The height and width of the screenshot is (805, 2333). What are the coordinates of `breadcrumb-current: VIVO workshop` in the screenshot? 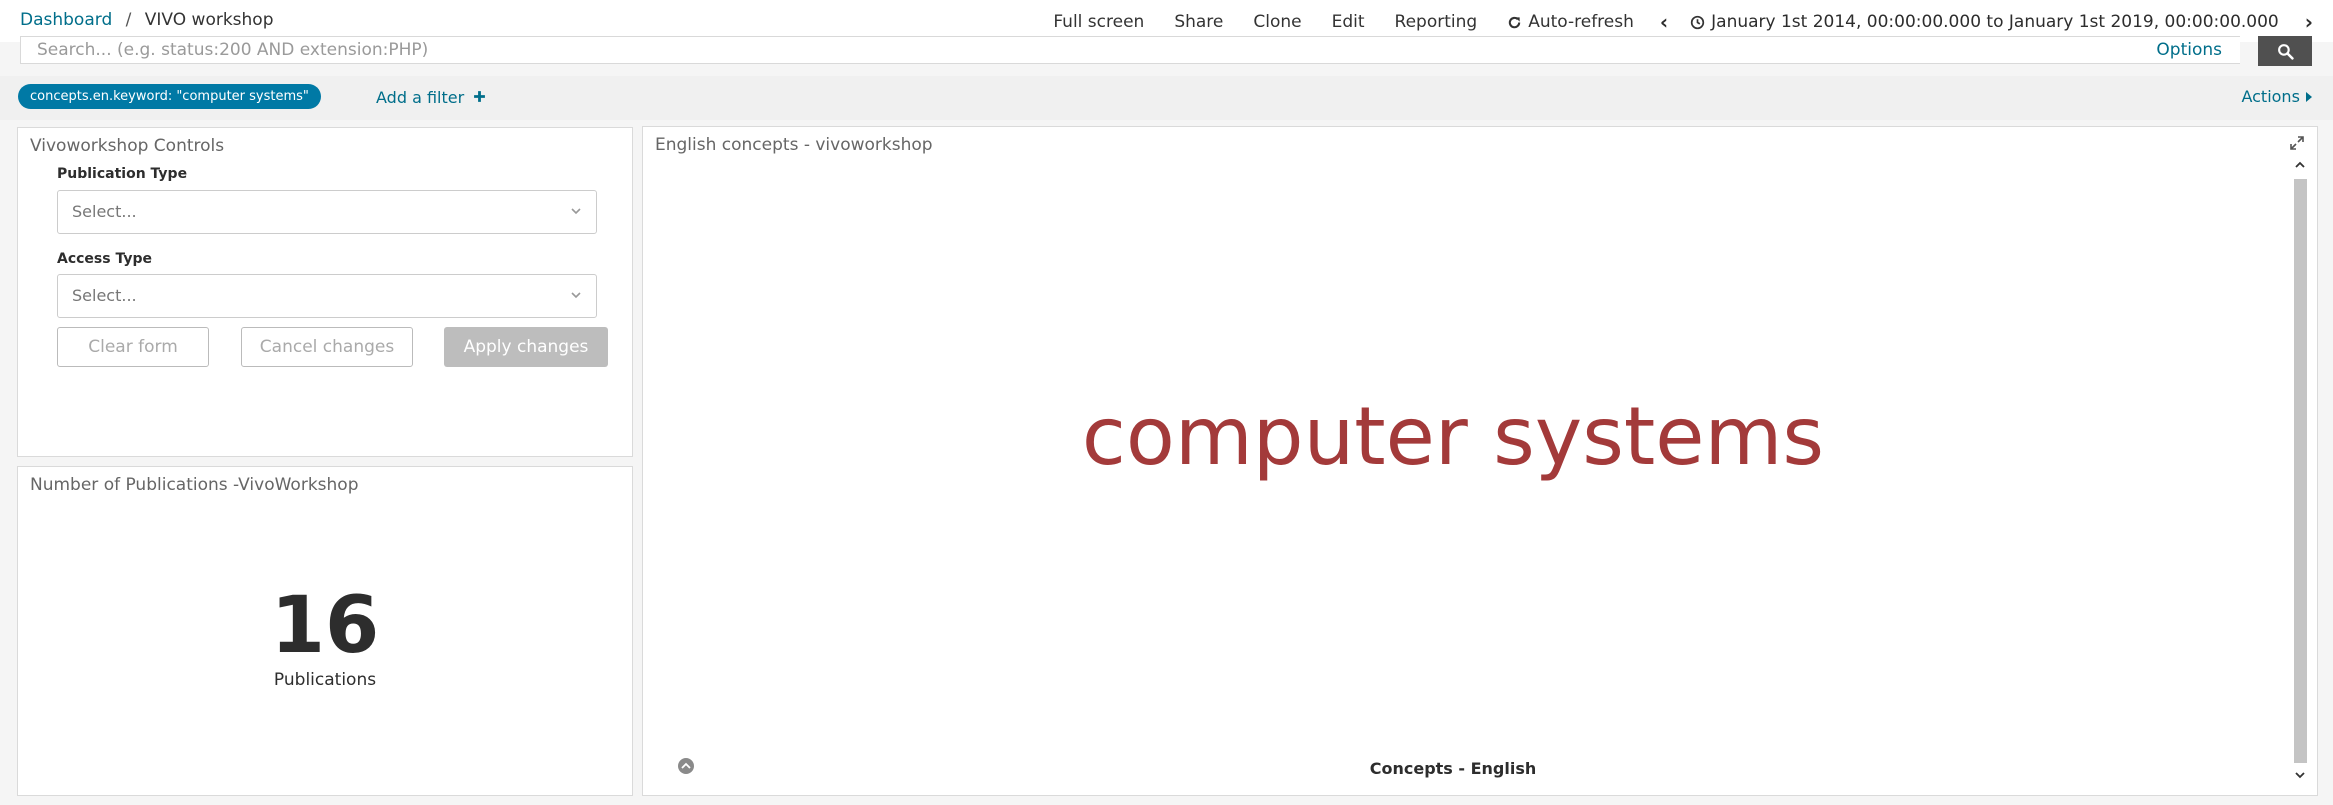 It's located at (209, 20).